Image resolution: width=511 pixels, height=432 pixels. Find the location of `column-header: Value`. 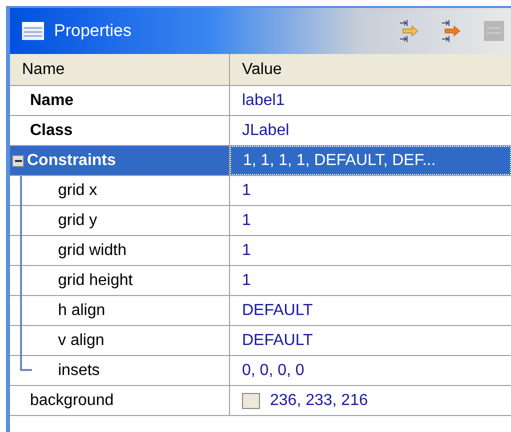

column-header: Value is located at coordinates (370, 69).